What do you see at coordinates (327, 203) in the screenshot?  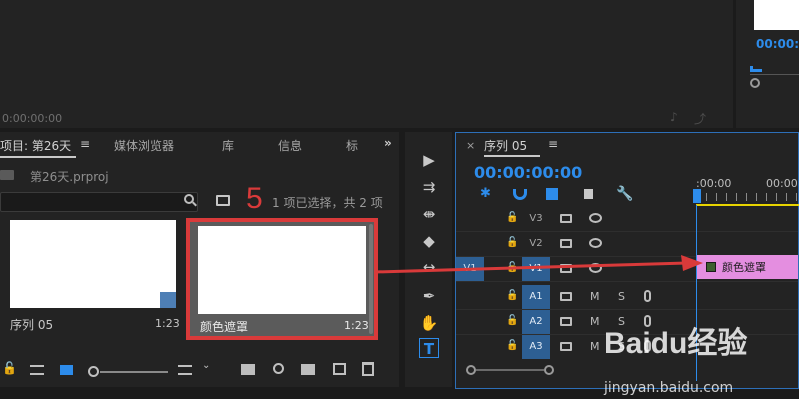 I see `selection-info: 1 项已选择，共 2 项` at bounding box center [327, 203].